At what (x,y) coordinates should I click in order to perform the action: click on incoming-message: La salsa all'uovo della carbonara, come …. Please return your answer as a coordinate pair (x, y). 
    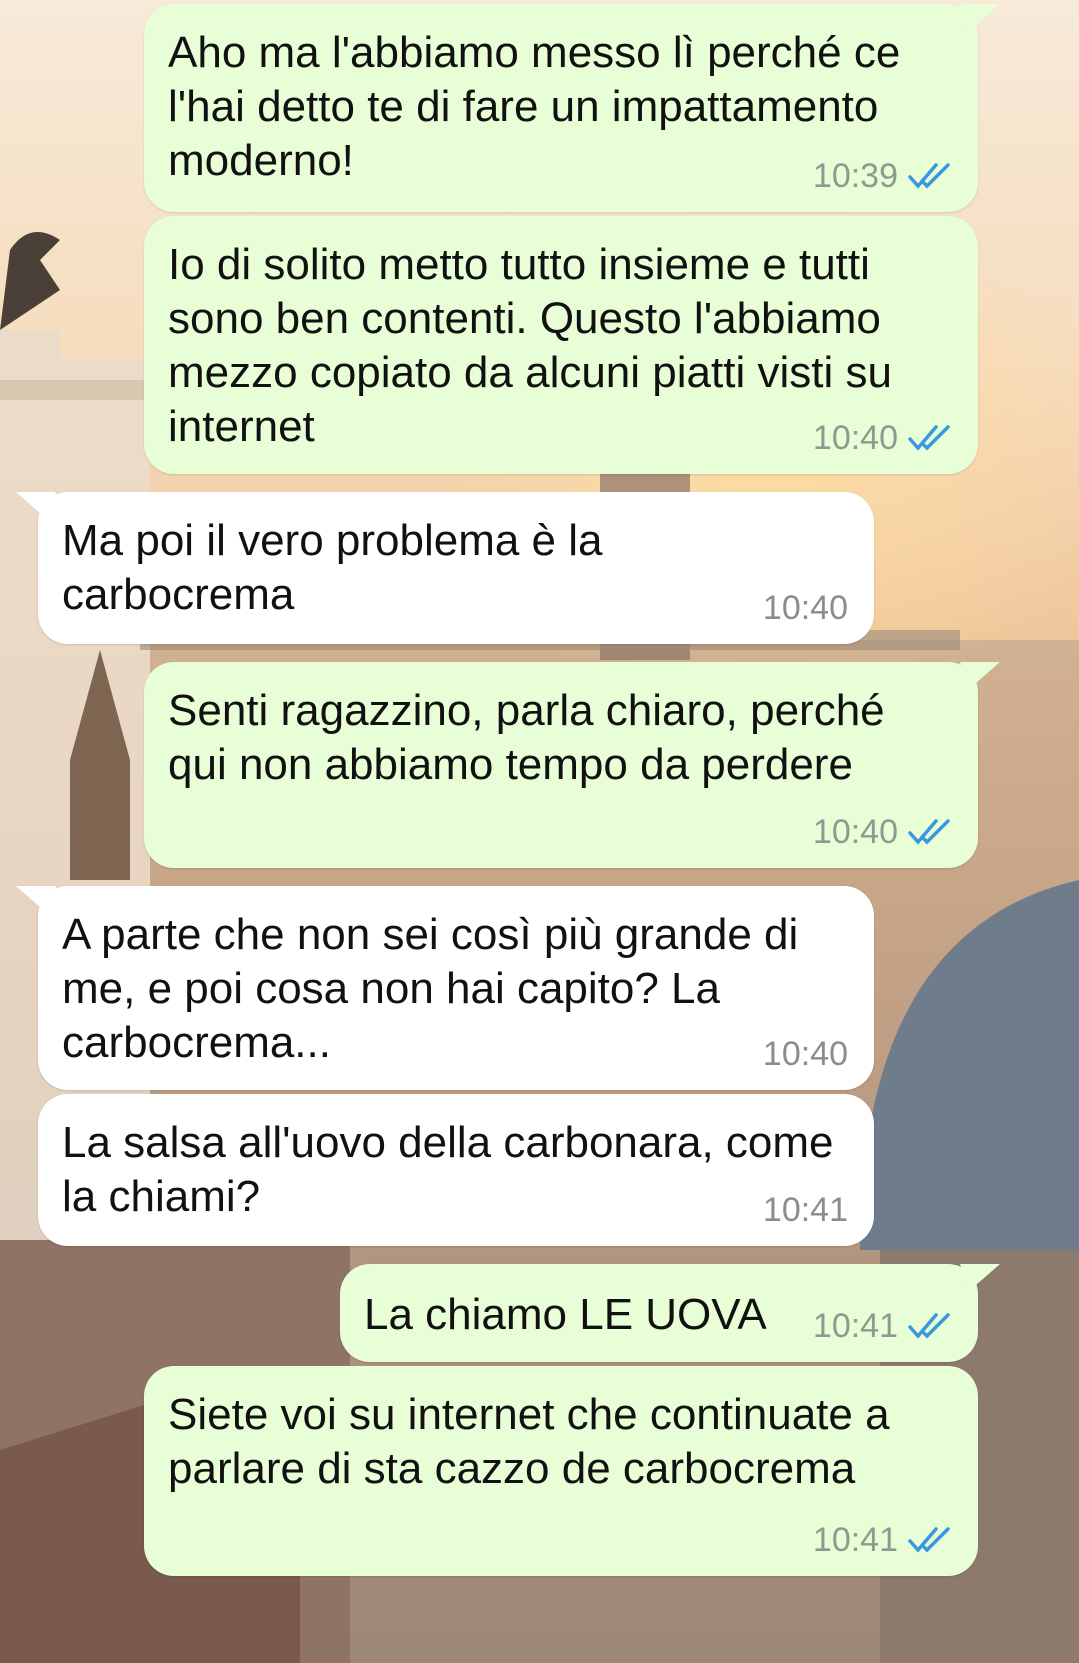
    Looking at the image, I should click on (456, 1170).